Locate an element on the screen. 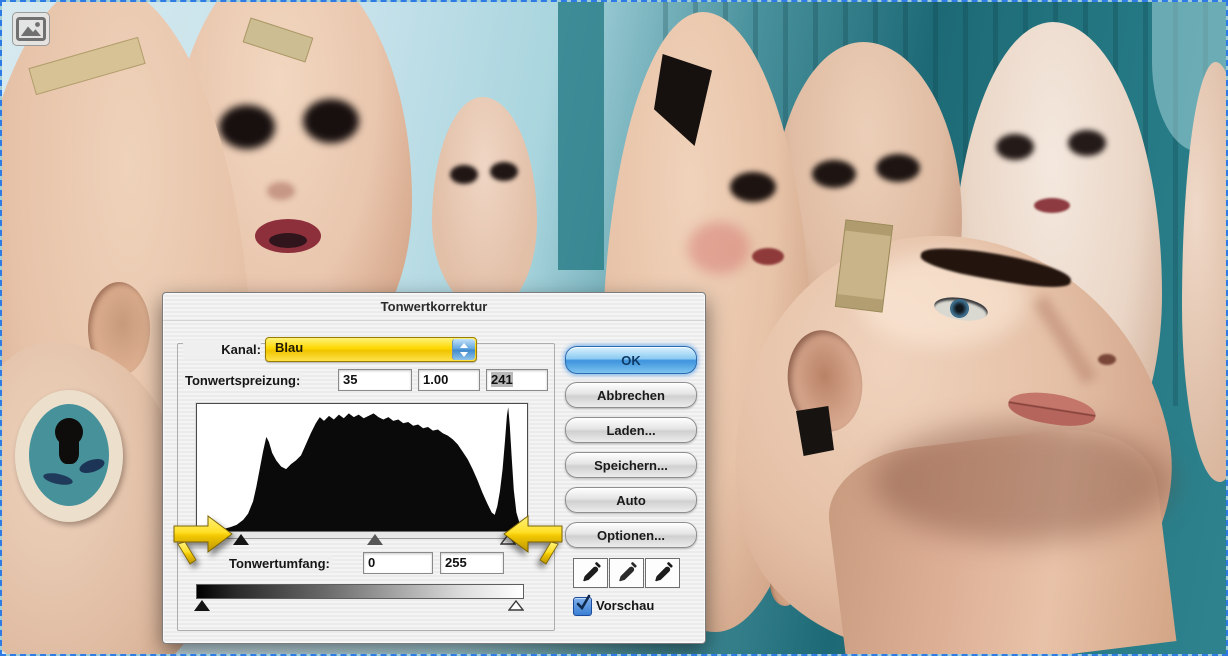 The height and width of the screenshot is (656, 1228). image-placeholder-badge is located at coordinates (31, 29).